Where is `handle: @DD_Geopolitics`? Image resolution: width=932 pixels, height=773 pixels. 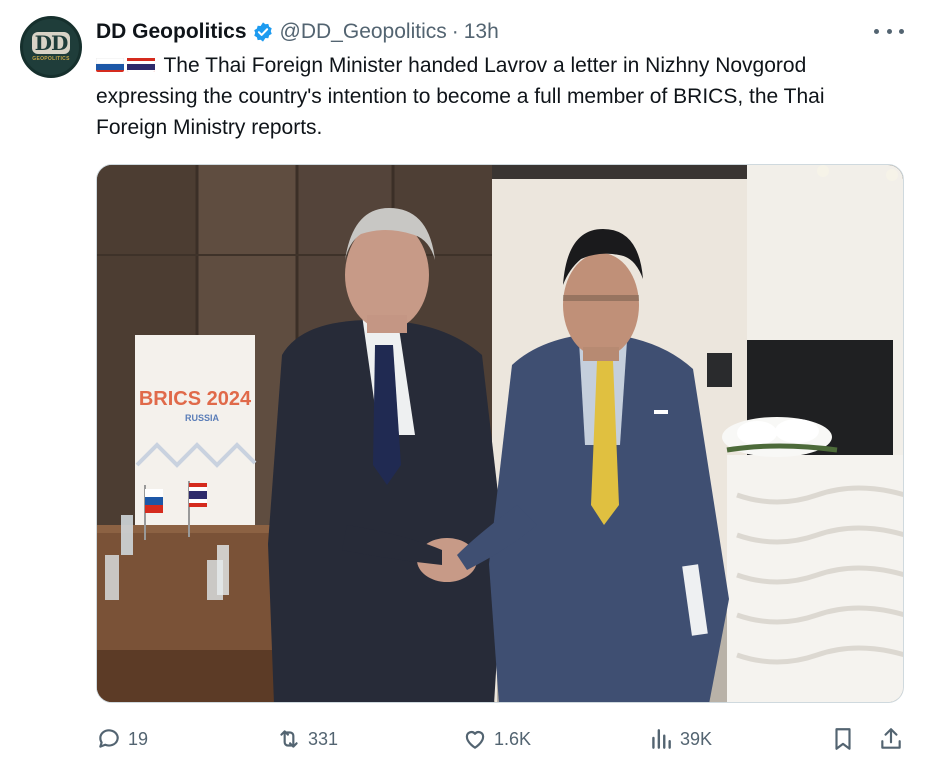
handle: @DD_Geopolitics is located at coordinates (363, 32).